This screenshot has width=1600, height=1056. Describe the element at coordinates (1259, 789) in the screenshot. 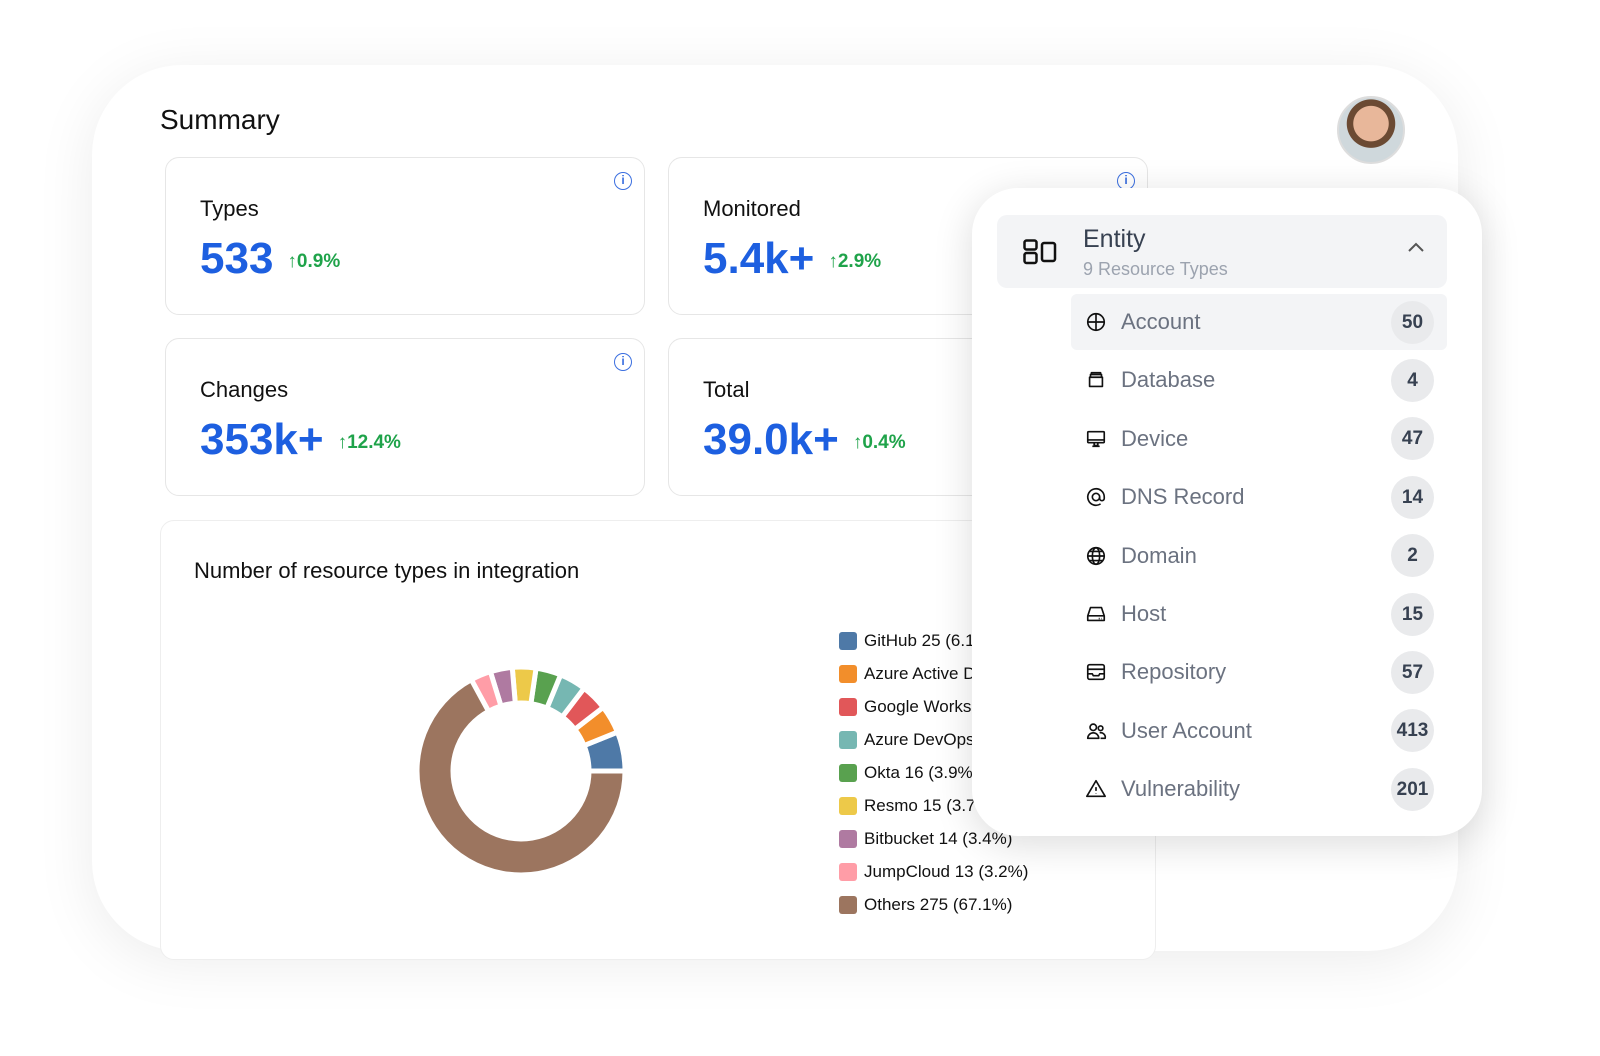

I see `entity-item-vulnerability: Vulnerability 201` at that location.